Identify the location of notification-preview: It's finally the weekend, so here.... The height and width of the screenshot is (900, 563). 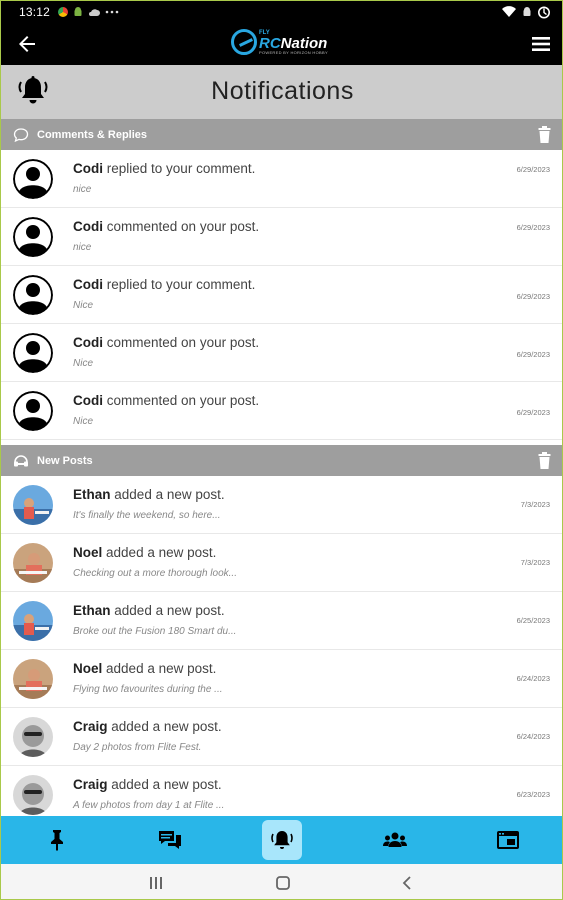
(147, 515).